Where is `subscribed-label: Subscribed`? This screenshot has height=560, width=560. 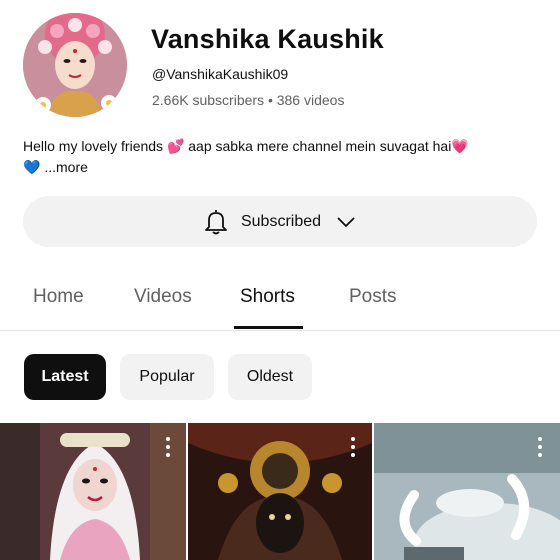 subscribed-label: Subscribed is located at coordinates (281, 221).